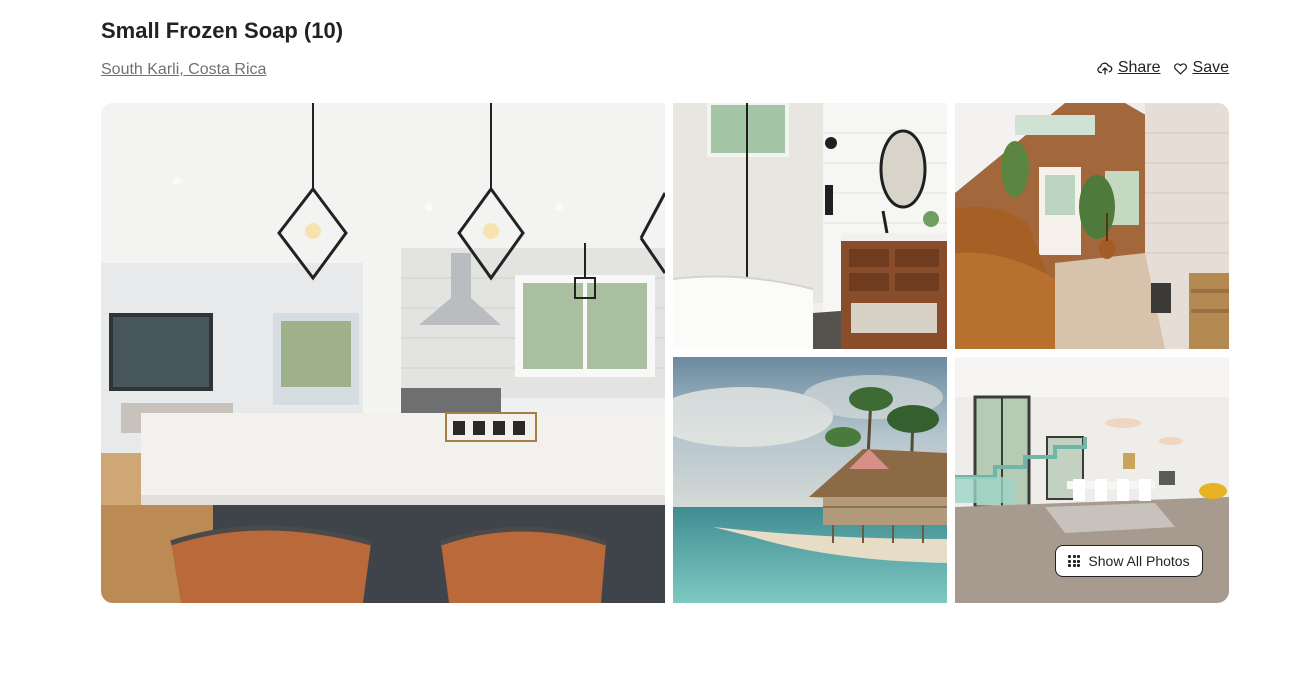  I want to click on grid-dots-icon, so click(1074, 561).